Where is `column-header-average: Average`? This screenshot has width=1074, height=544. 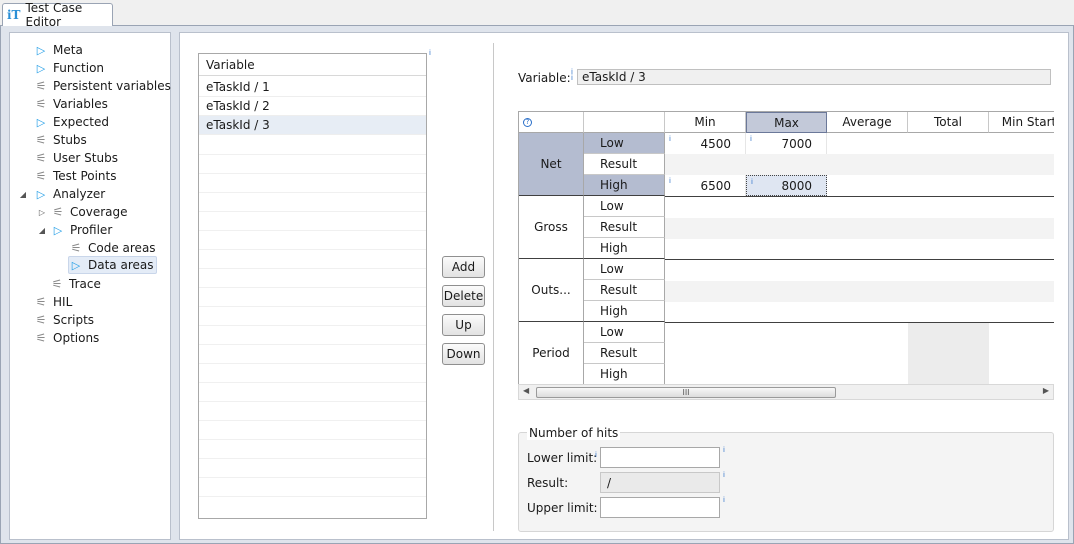 column-header-average: Average is located at coordinates (867, 122).